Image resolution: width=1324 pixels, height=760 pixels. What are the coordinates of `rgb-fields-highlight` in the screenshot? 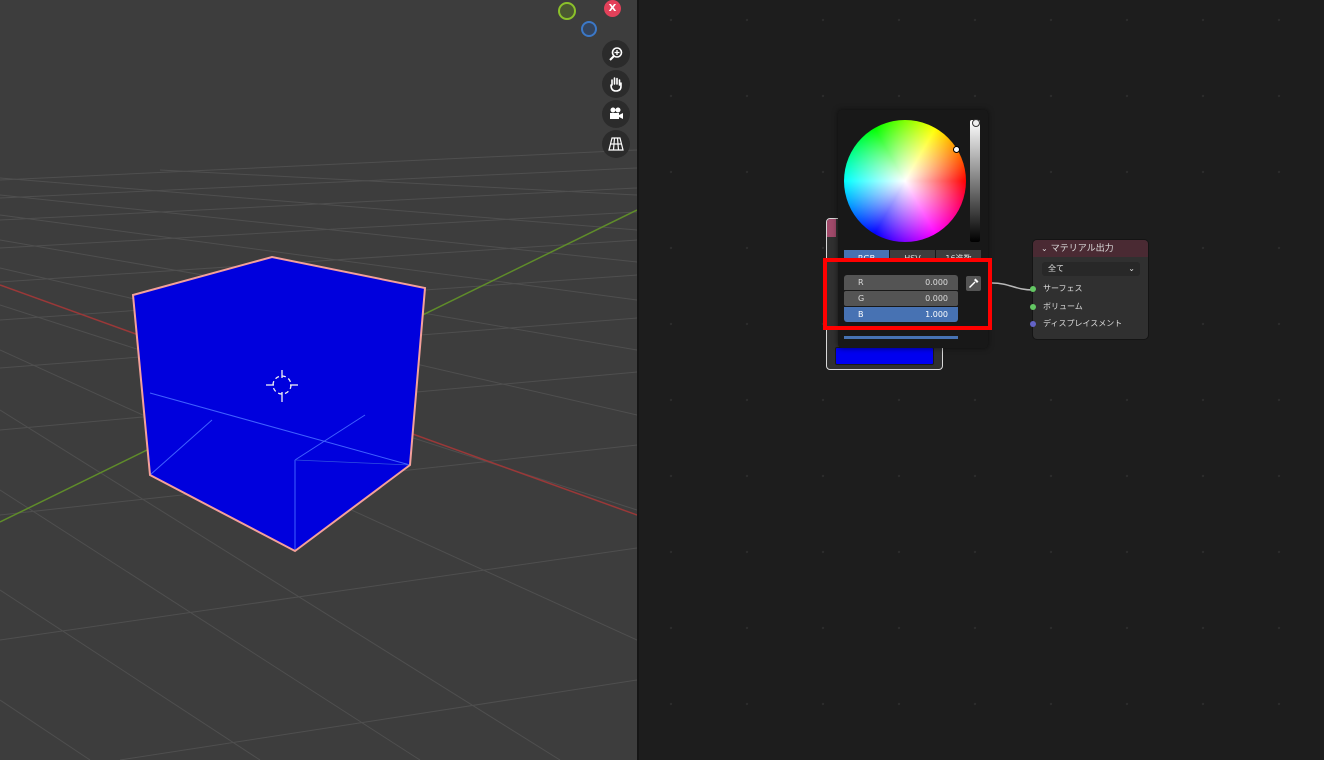 It's located at (907, 294).